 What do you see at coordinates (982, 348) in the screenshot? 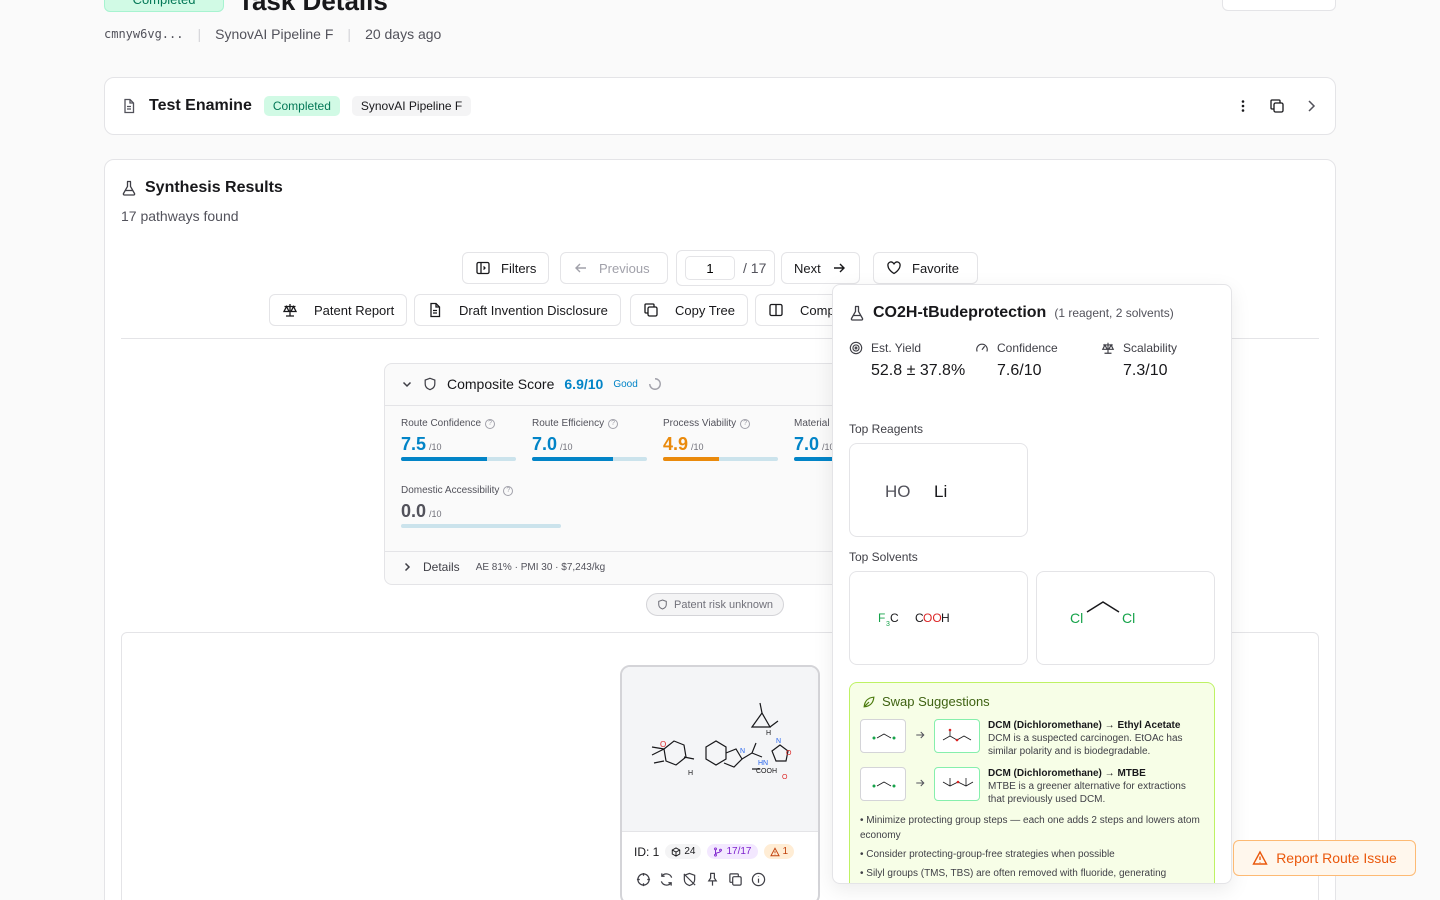
I see `gauge-icon` at bounding box center [982, 348].